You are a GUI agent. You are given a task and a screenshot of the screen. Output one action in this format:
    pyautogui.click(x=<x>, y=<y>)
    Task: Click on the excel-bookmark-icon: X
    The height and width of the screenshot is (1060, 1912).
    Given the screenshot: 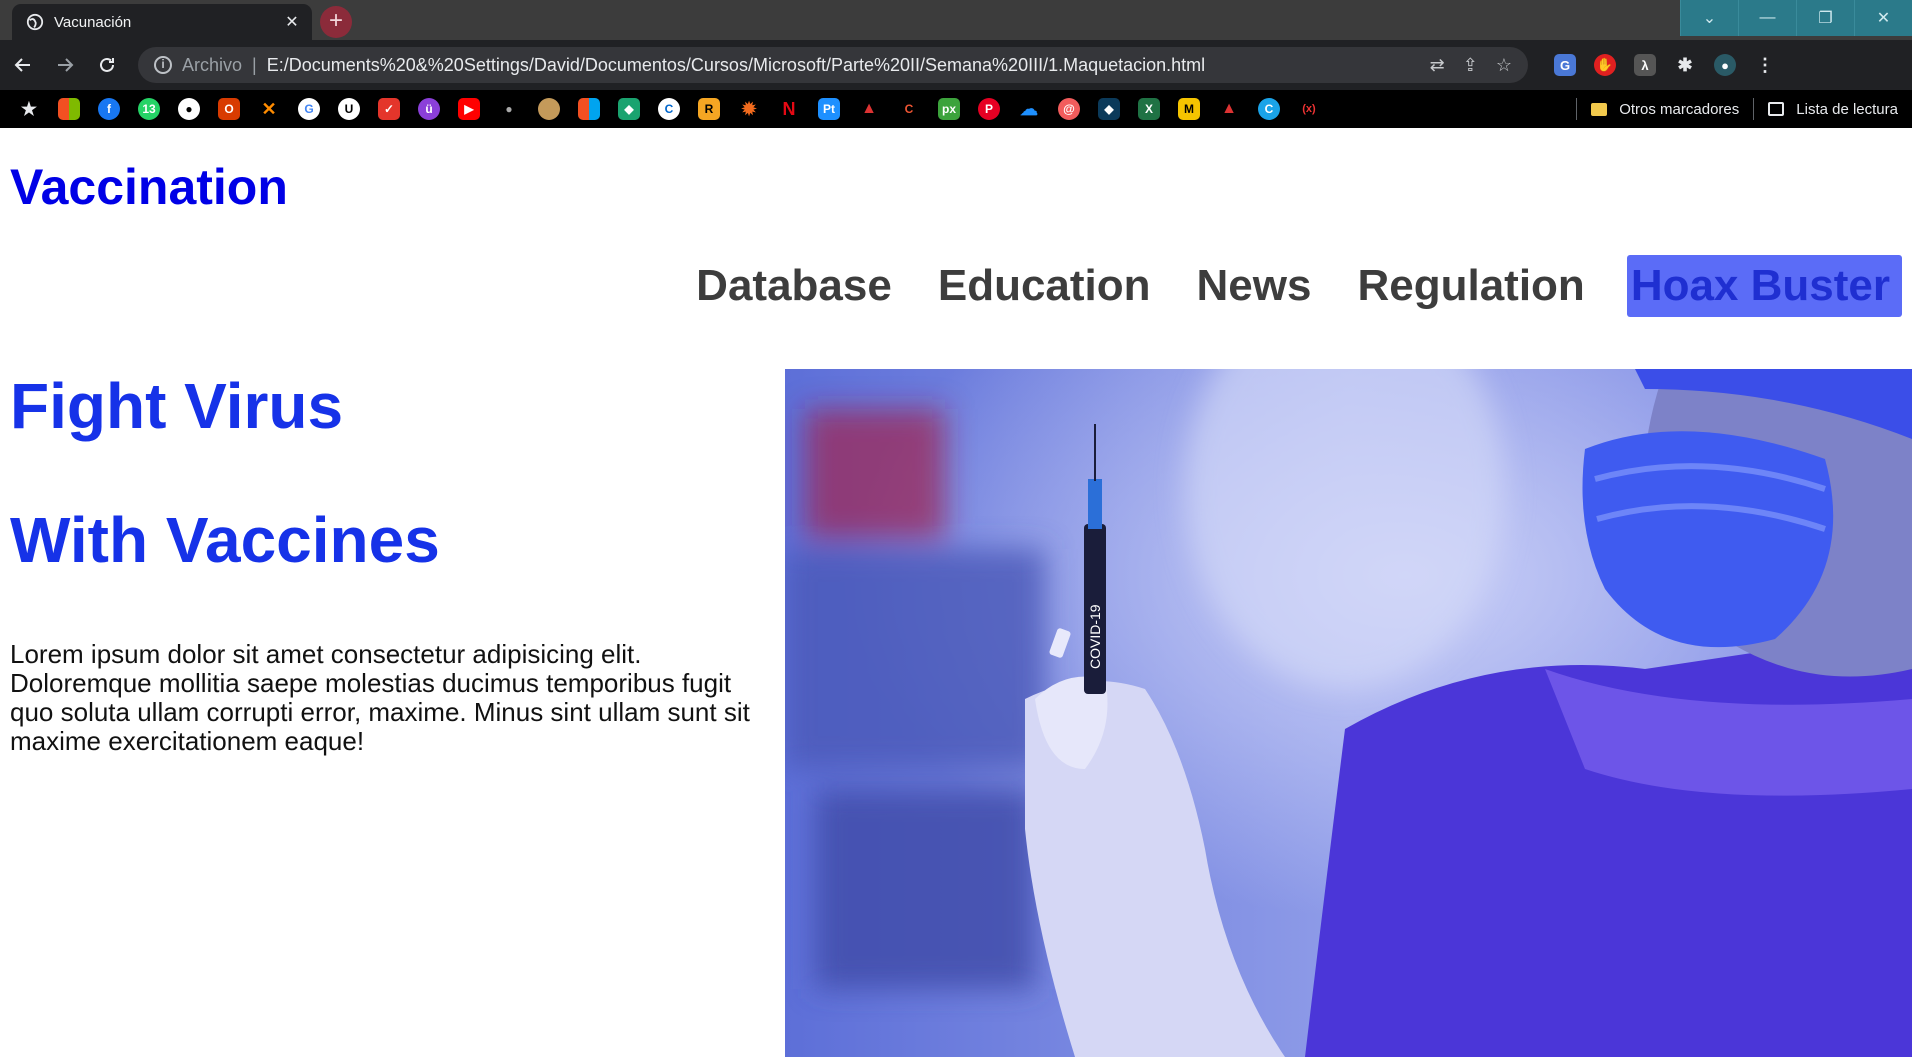 What is the action you would take?
    pyautogui.click(x=1149, y=109)
    